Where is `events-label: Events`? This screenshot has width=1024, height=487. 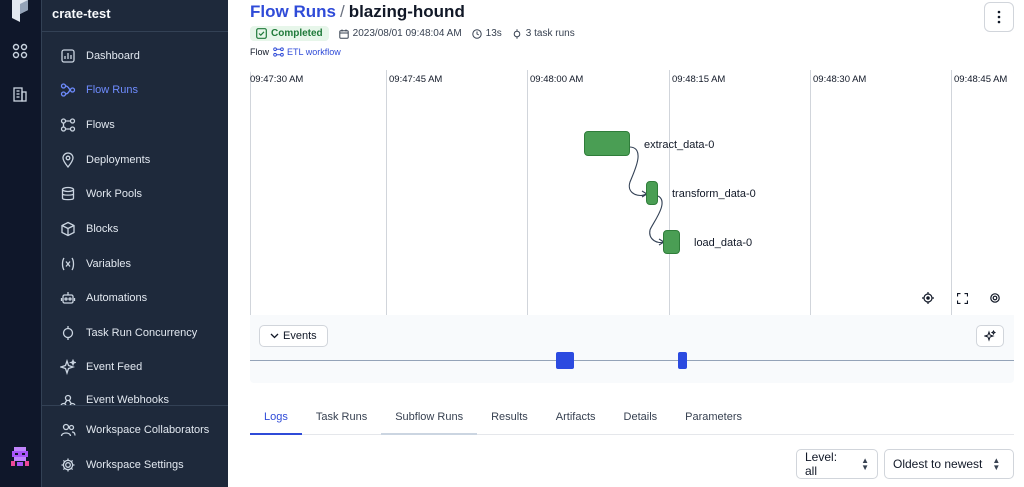
events-label: Events is located at coordinates (300, 336).